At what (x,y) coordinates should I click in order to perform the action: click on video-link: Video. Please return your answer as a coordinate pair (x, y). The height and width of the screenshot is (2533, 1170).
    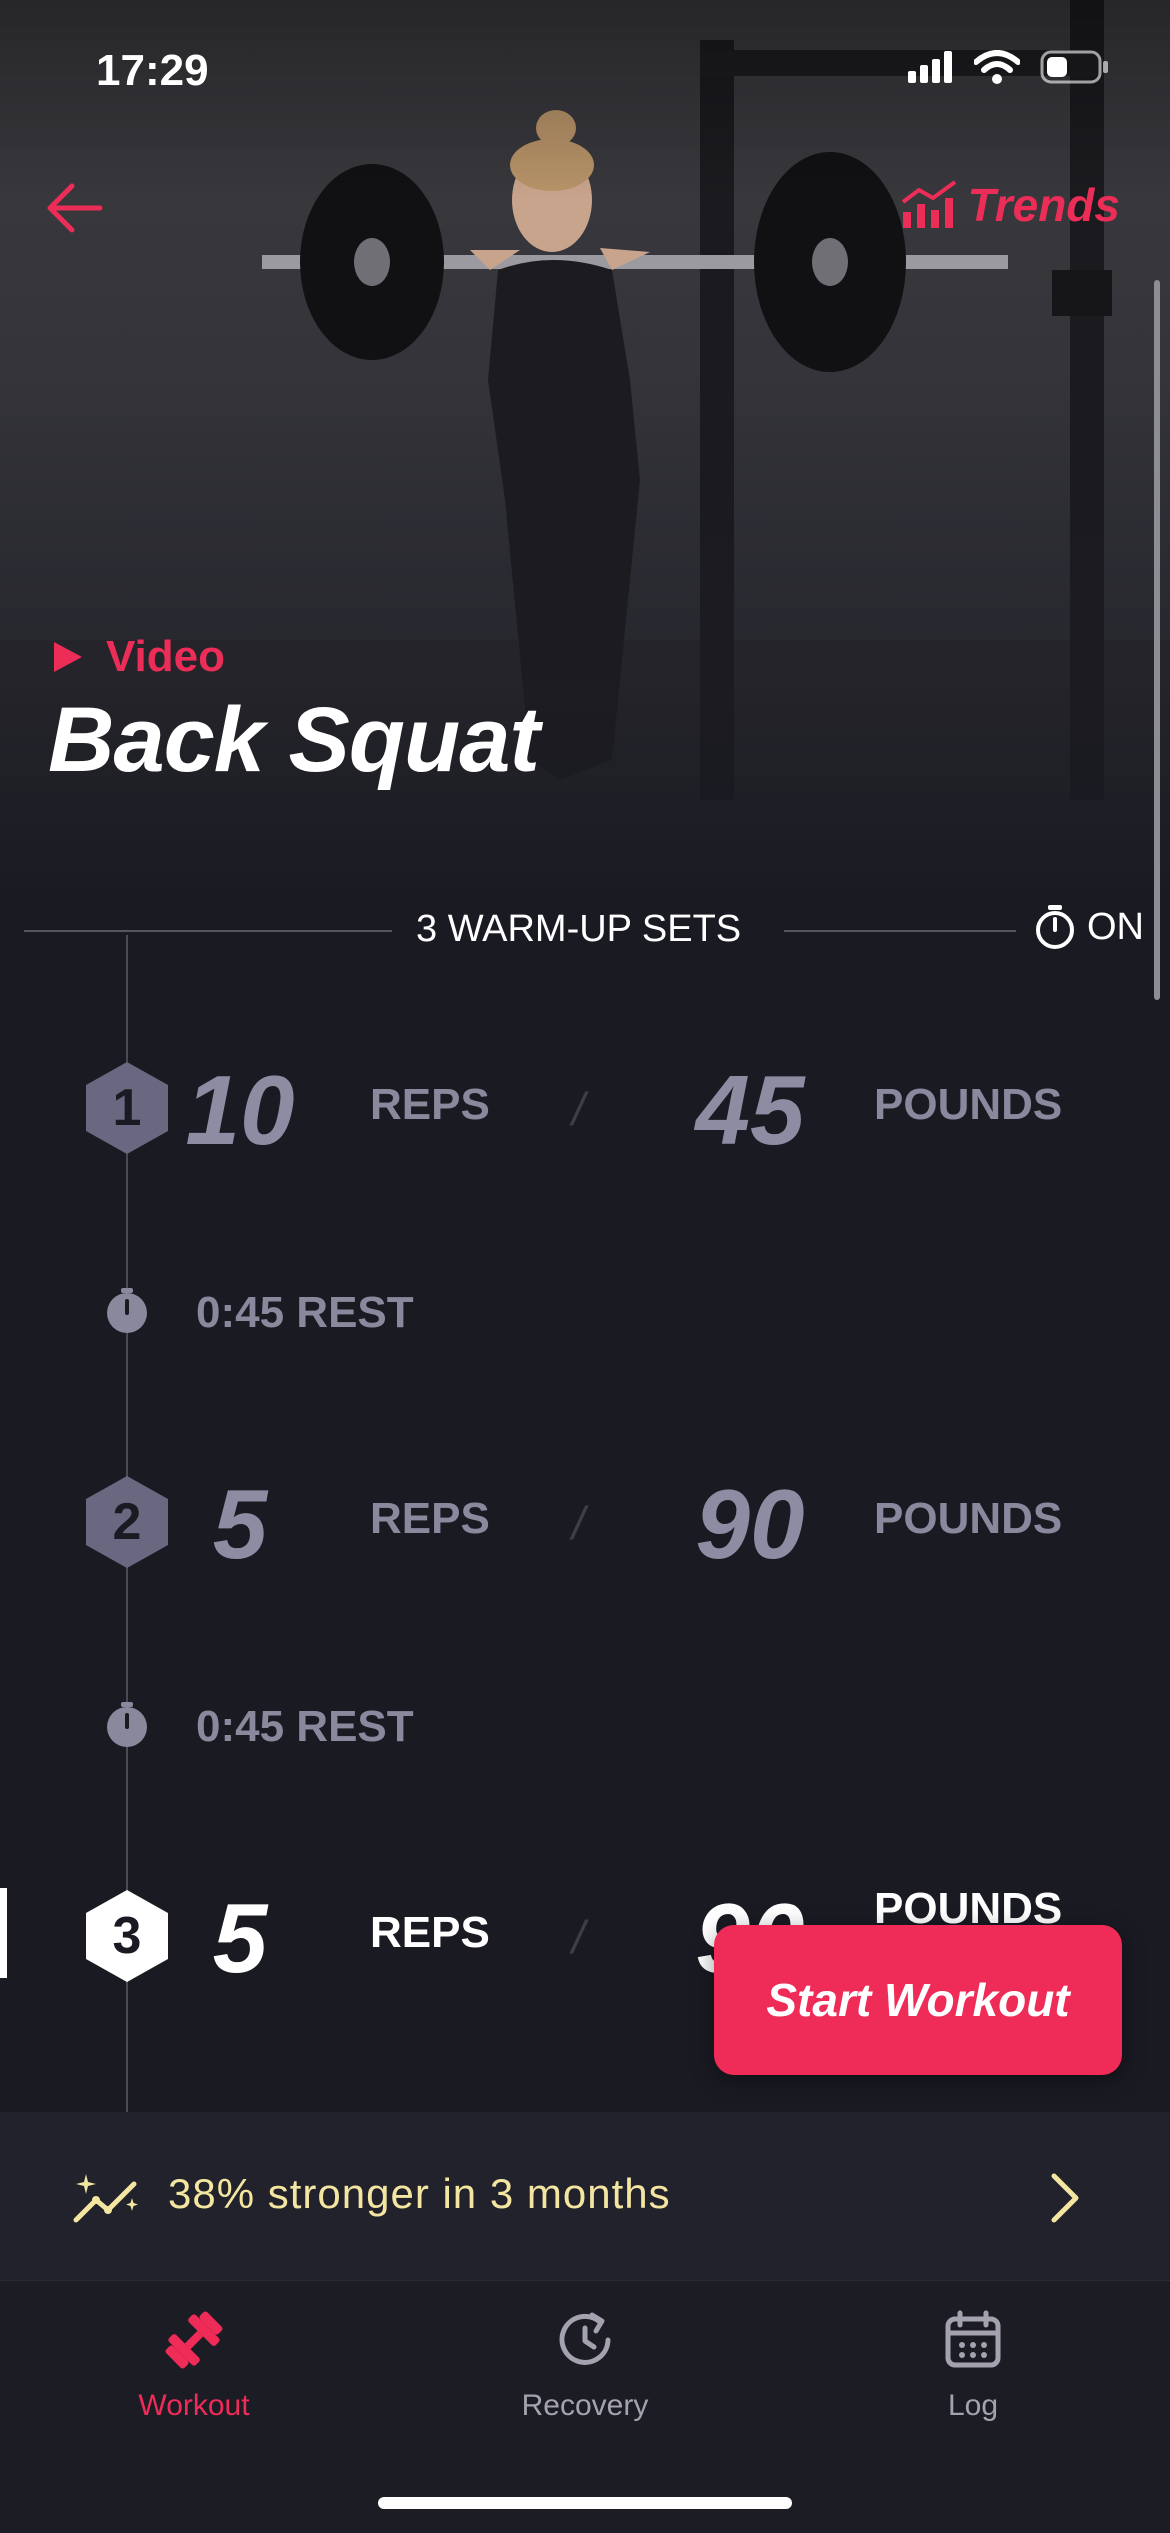
    Looking at the image, I should click on (138, 657).